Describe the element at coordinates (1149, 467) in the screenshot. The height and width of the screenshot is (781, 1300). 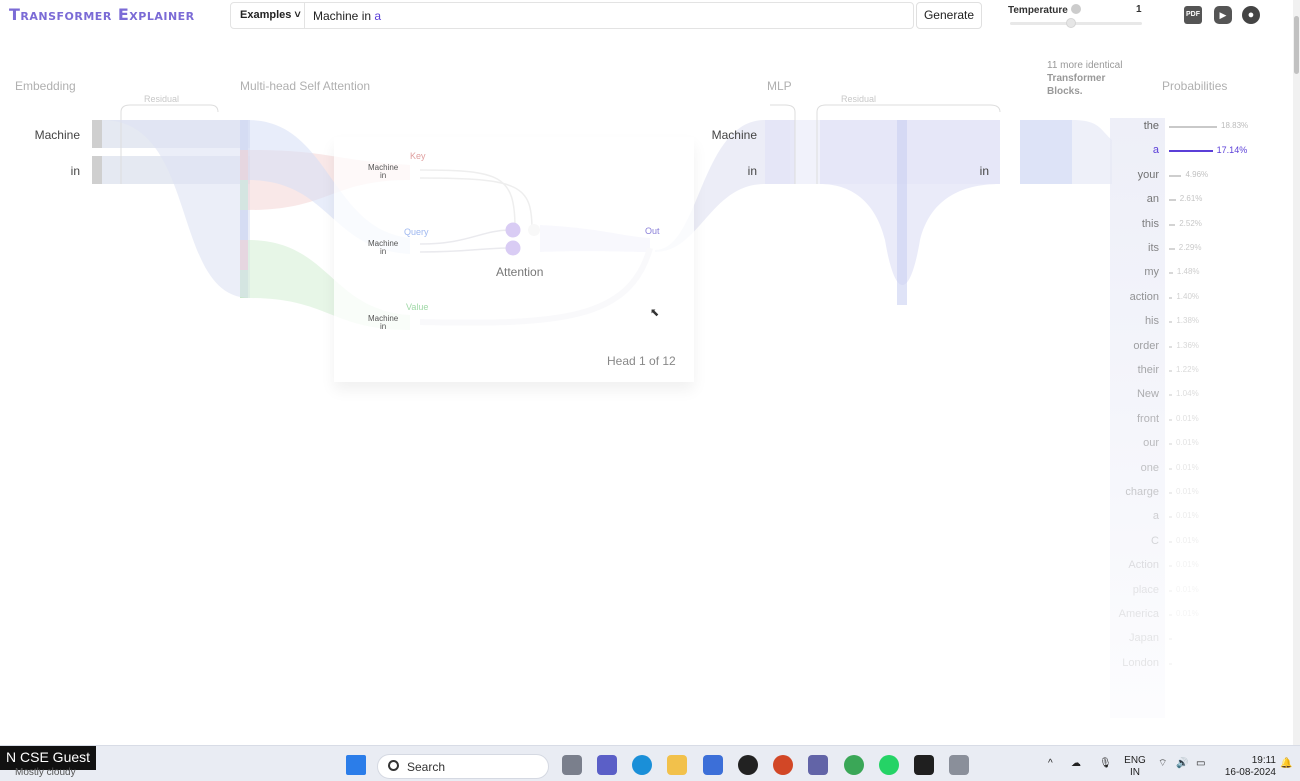
I see `probability-word: one` at that location.